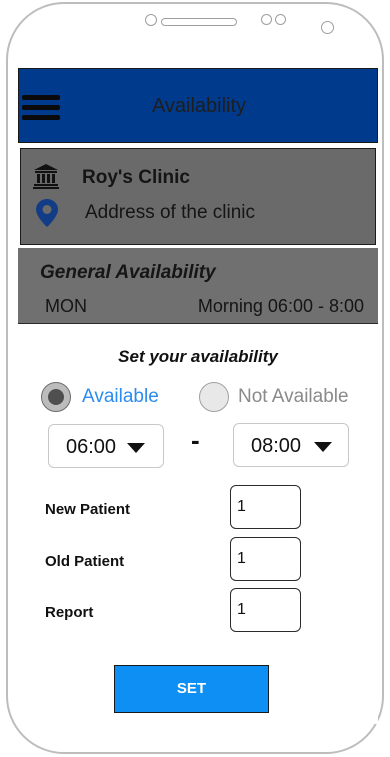 This screenshot has height=757, width=390. What do you see at coordinates (265, 507) in the screenshot?
I see `new-patient-input` at bounding box center [265, 507].